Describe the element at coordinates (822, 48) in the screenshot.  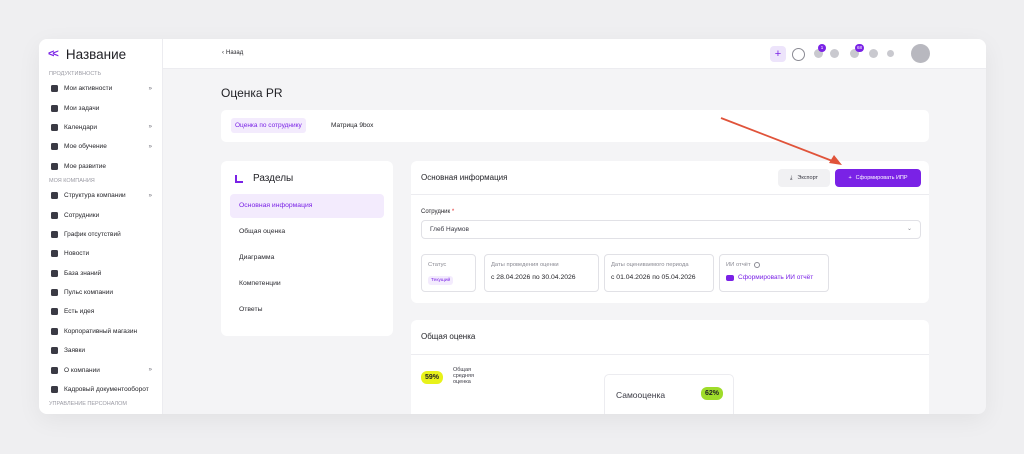
I see `chat-badge: 1` at that location.